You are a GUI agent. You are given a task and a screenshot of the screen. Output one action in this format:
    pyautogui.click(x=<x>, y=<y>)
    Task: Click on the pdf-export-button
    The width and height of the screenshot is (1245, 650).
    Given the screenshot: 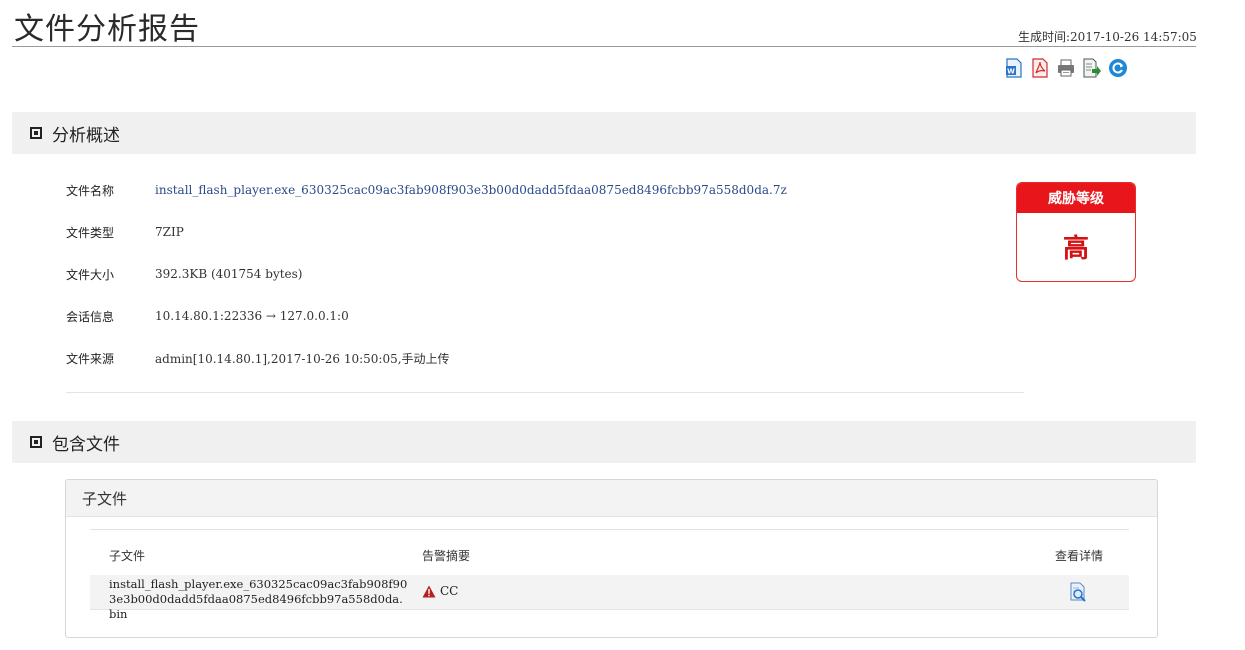 What is the action you would take?
    pyautogui.click(x=1040, y=68)
    